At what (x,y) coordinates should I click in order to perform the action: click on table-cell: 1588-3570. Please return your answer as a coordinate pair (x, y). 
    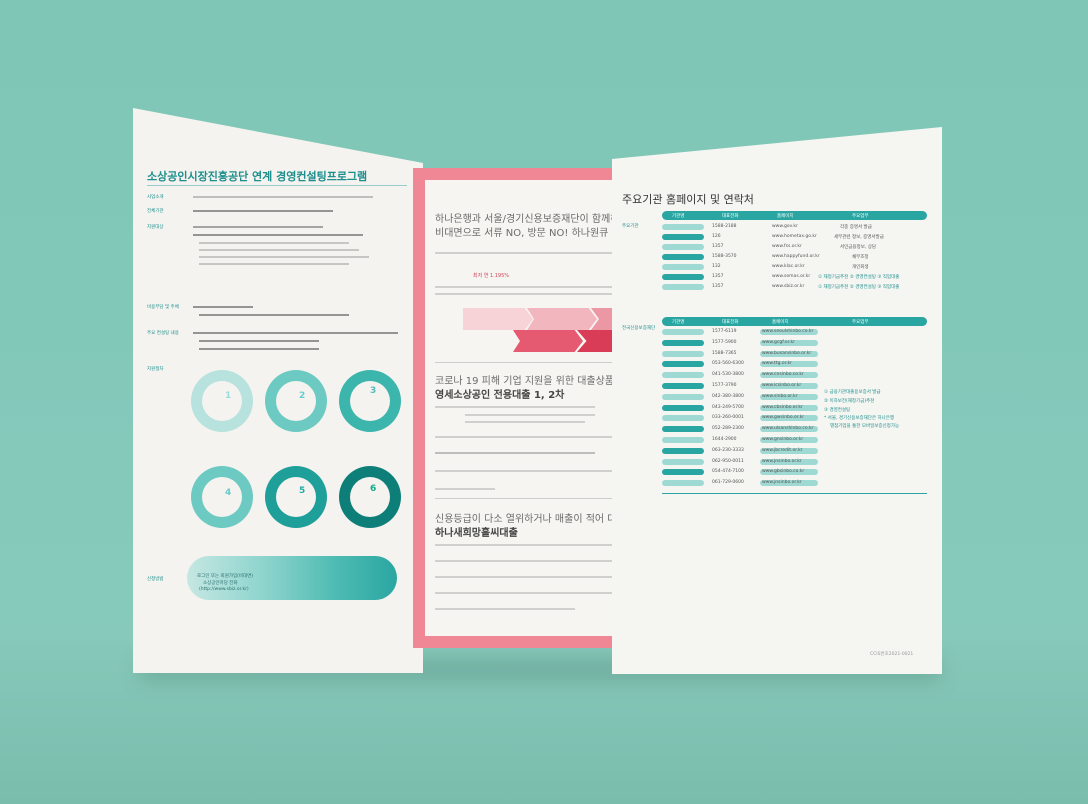
    Looking at the image, I should click on (724, 256).